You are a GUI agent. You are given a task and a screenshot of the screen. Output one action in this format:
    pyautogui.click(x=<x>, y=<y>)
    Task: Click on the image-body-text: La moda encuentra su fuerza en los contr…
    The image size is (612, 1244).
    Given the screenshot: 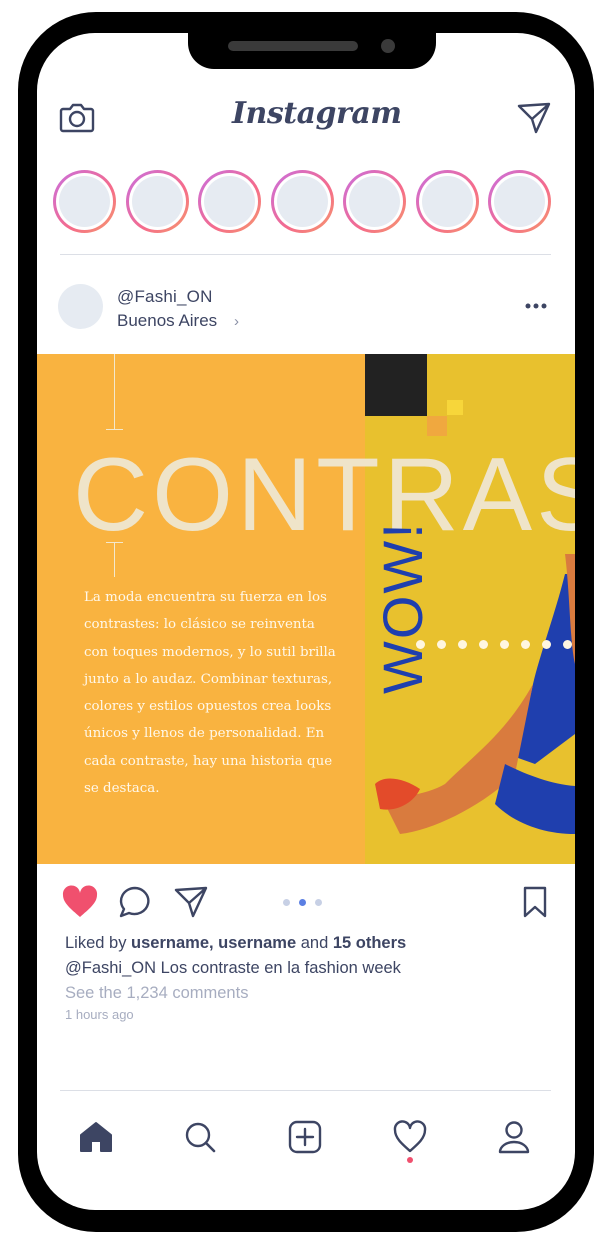 What is the action you would take?
    pyautogui.click(x=210, y=693)
    